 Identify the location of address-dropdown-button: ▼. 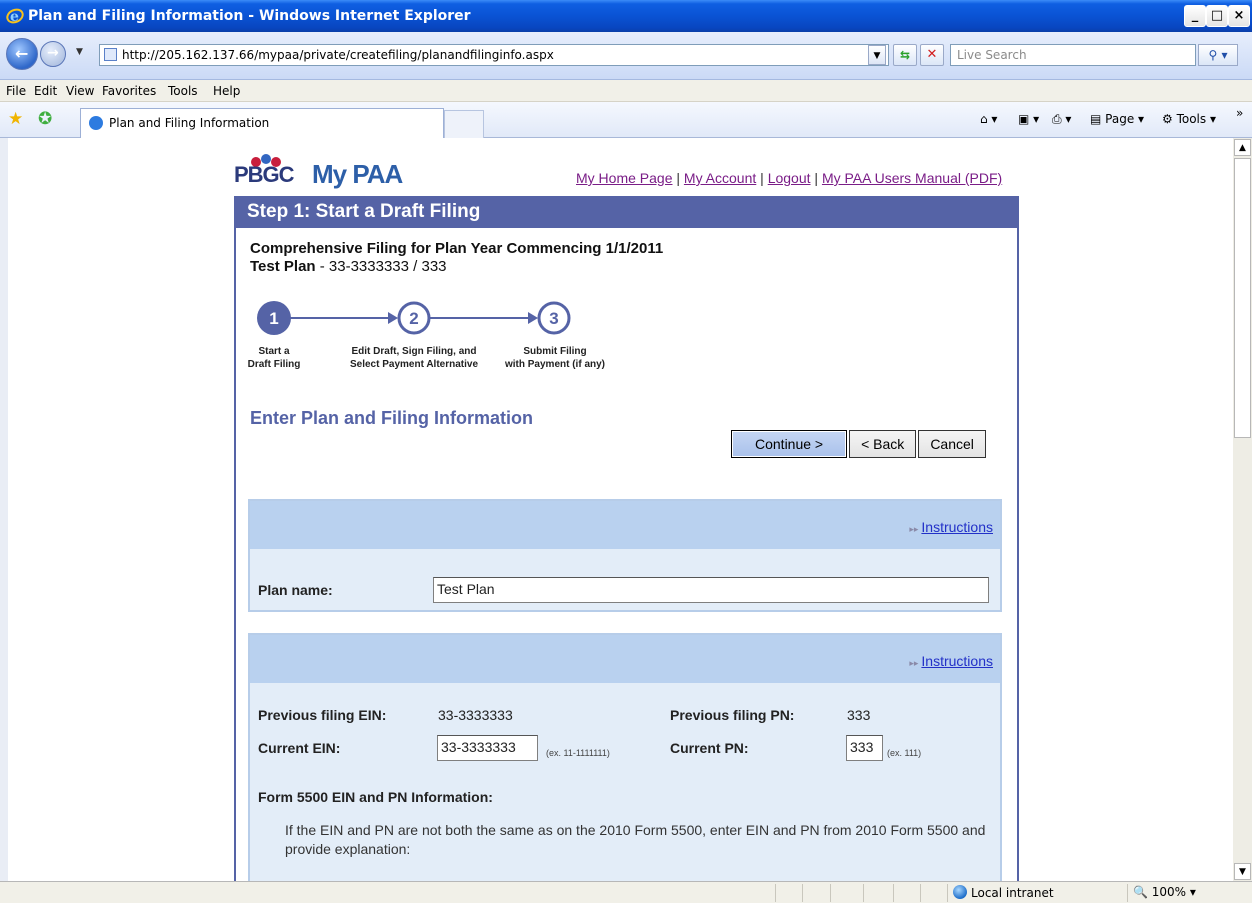
(877, 55).